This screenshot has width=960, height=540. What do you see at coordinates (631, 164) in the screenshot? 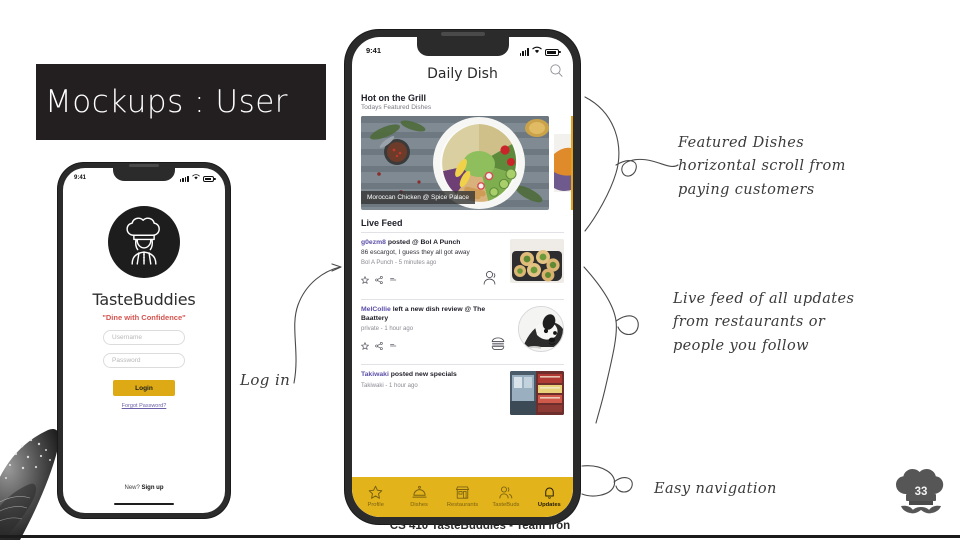
I see `callout-line-featured` at bounding box center [631, 164].